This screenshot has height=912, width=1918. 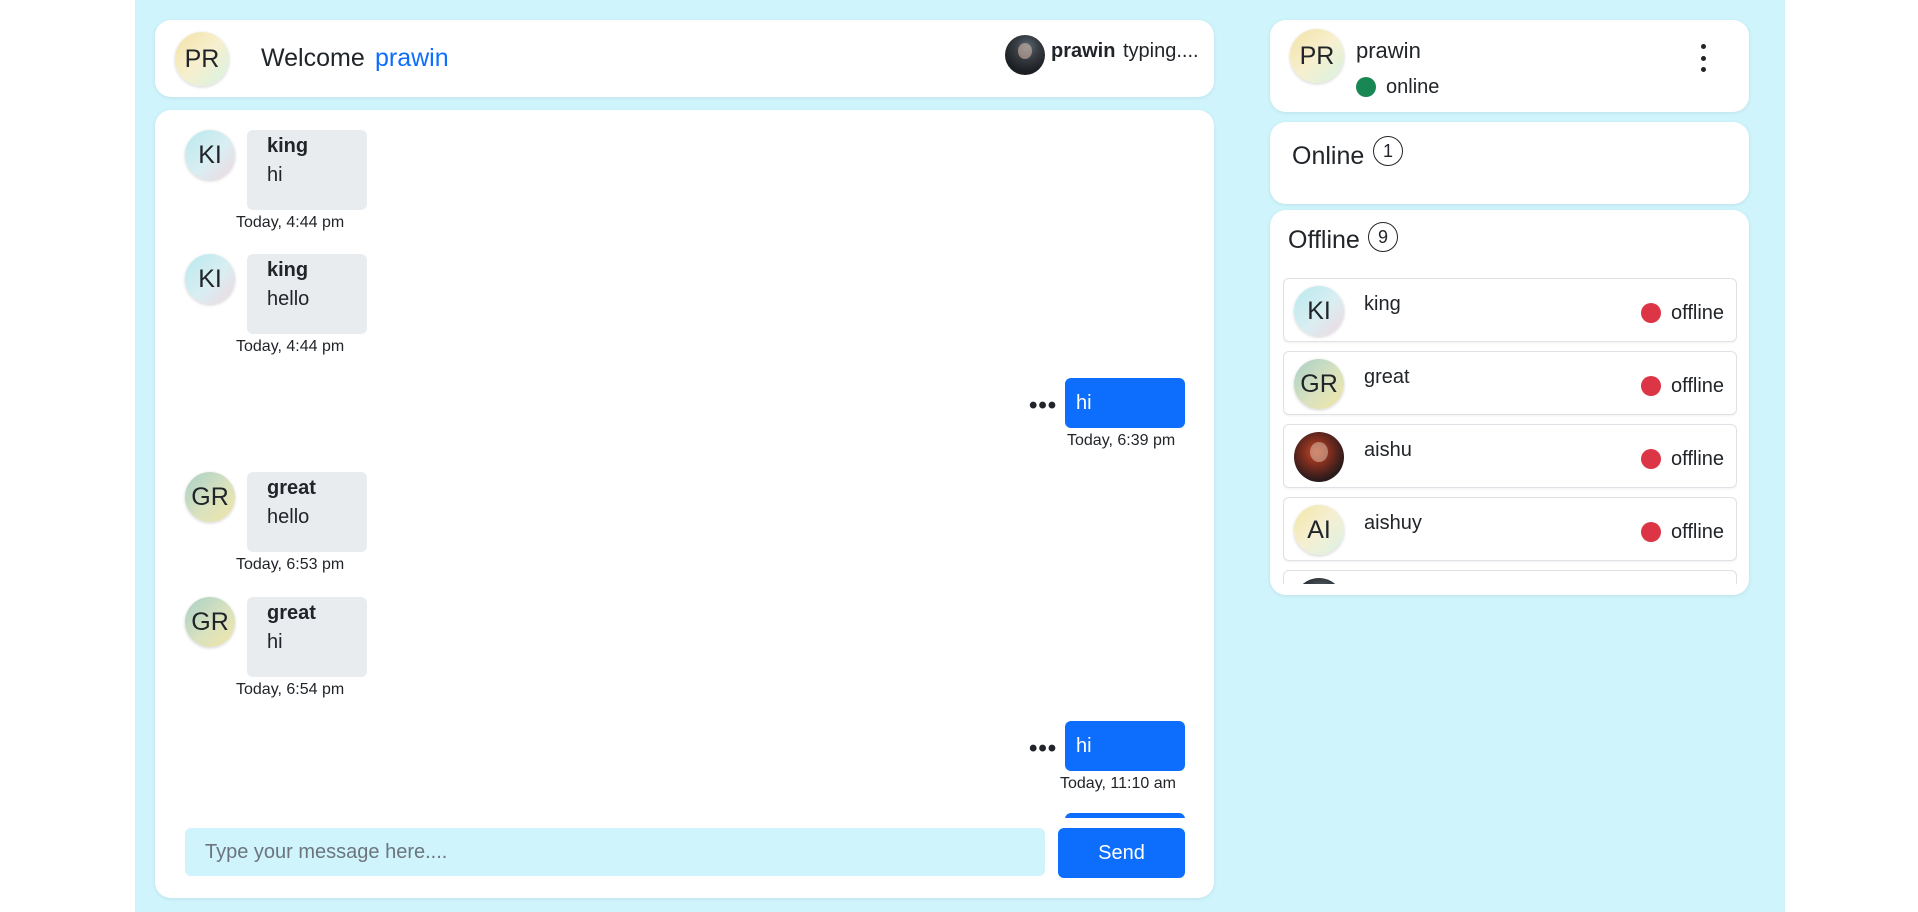 I want to click on user-list-item: KI king offline, so click(x=1510, y=310).